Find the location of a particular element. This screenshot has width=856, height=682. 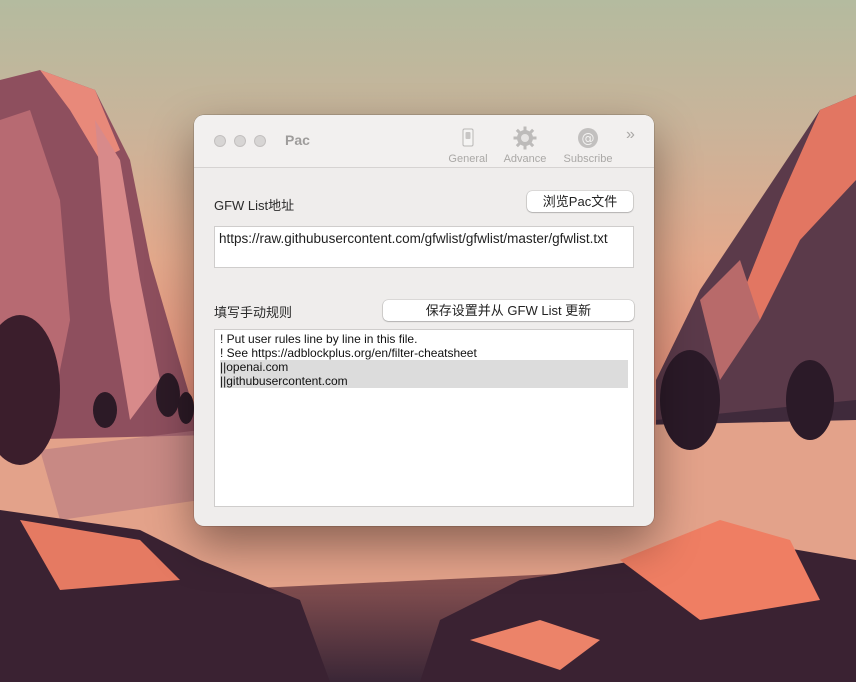

toolbar-advance: Advance is located at coordinates (525, 145).